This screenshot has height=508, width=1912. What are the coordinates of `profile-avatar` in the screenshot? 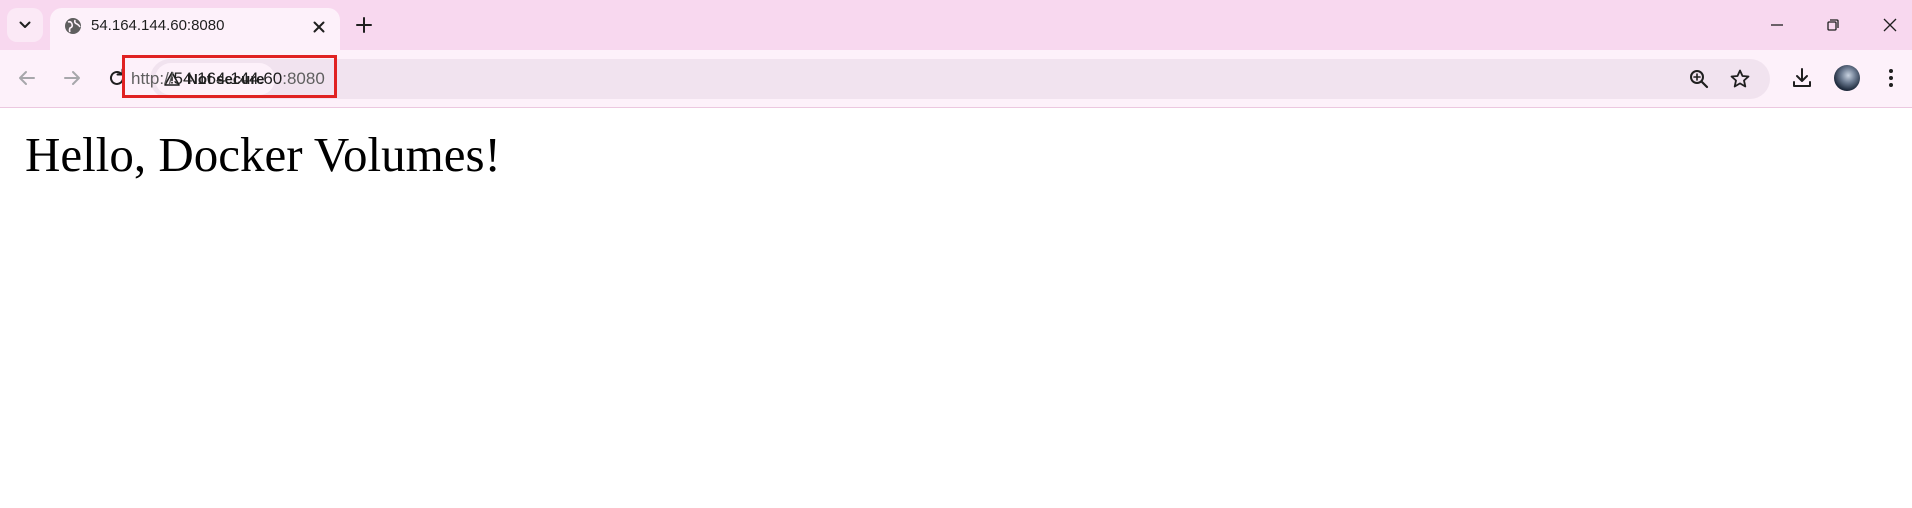 It's located at (1847, 78).